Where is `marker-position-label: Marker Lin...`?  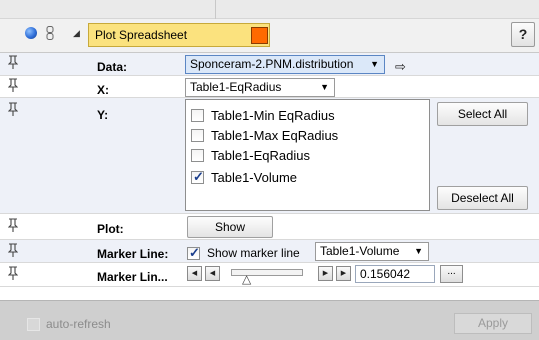
marker-position-label: Marker Lin... is located at coordinates (132, 277).